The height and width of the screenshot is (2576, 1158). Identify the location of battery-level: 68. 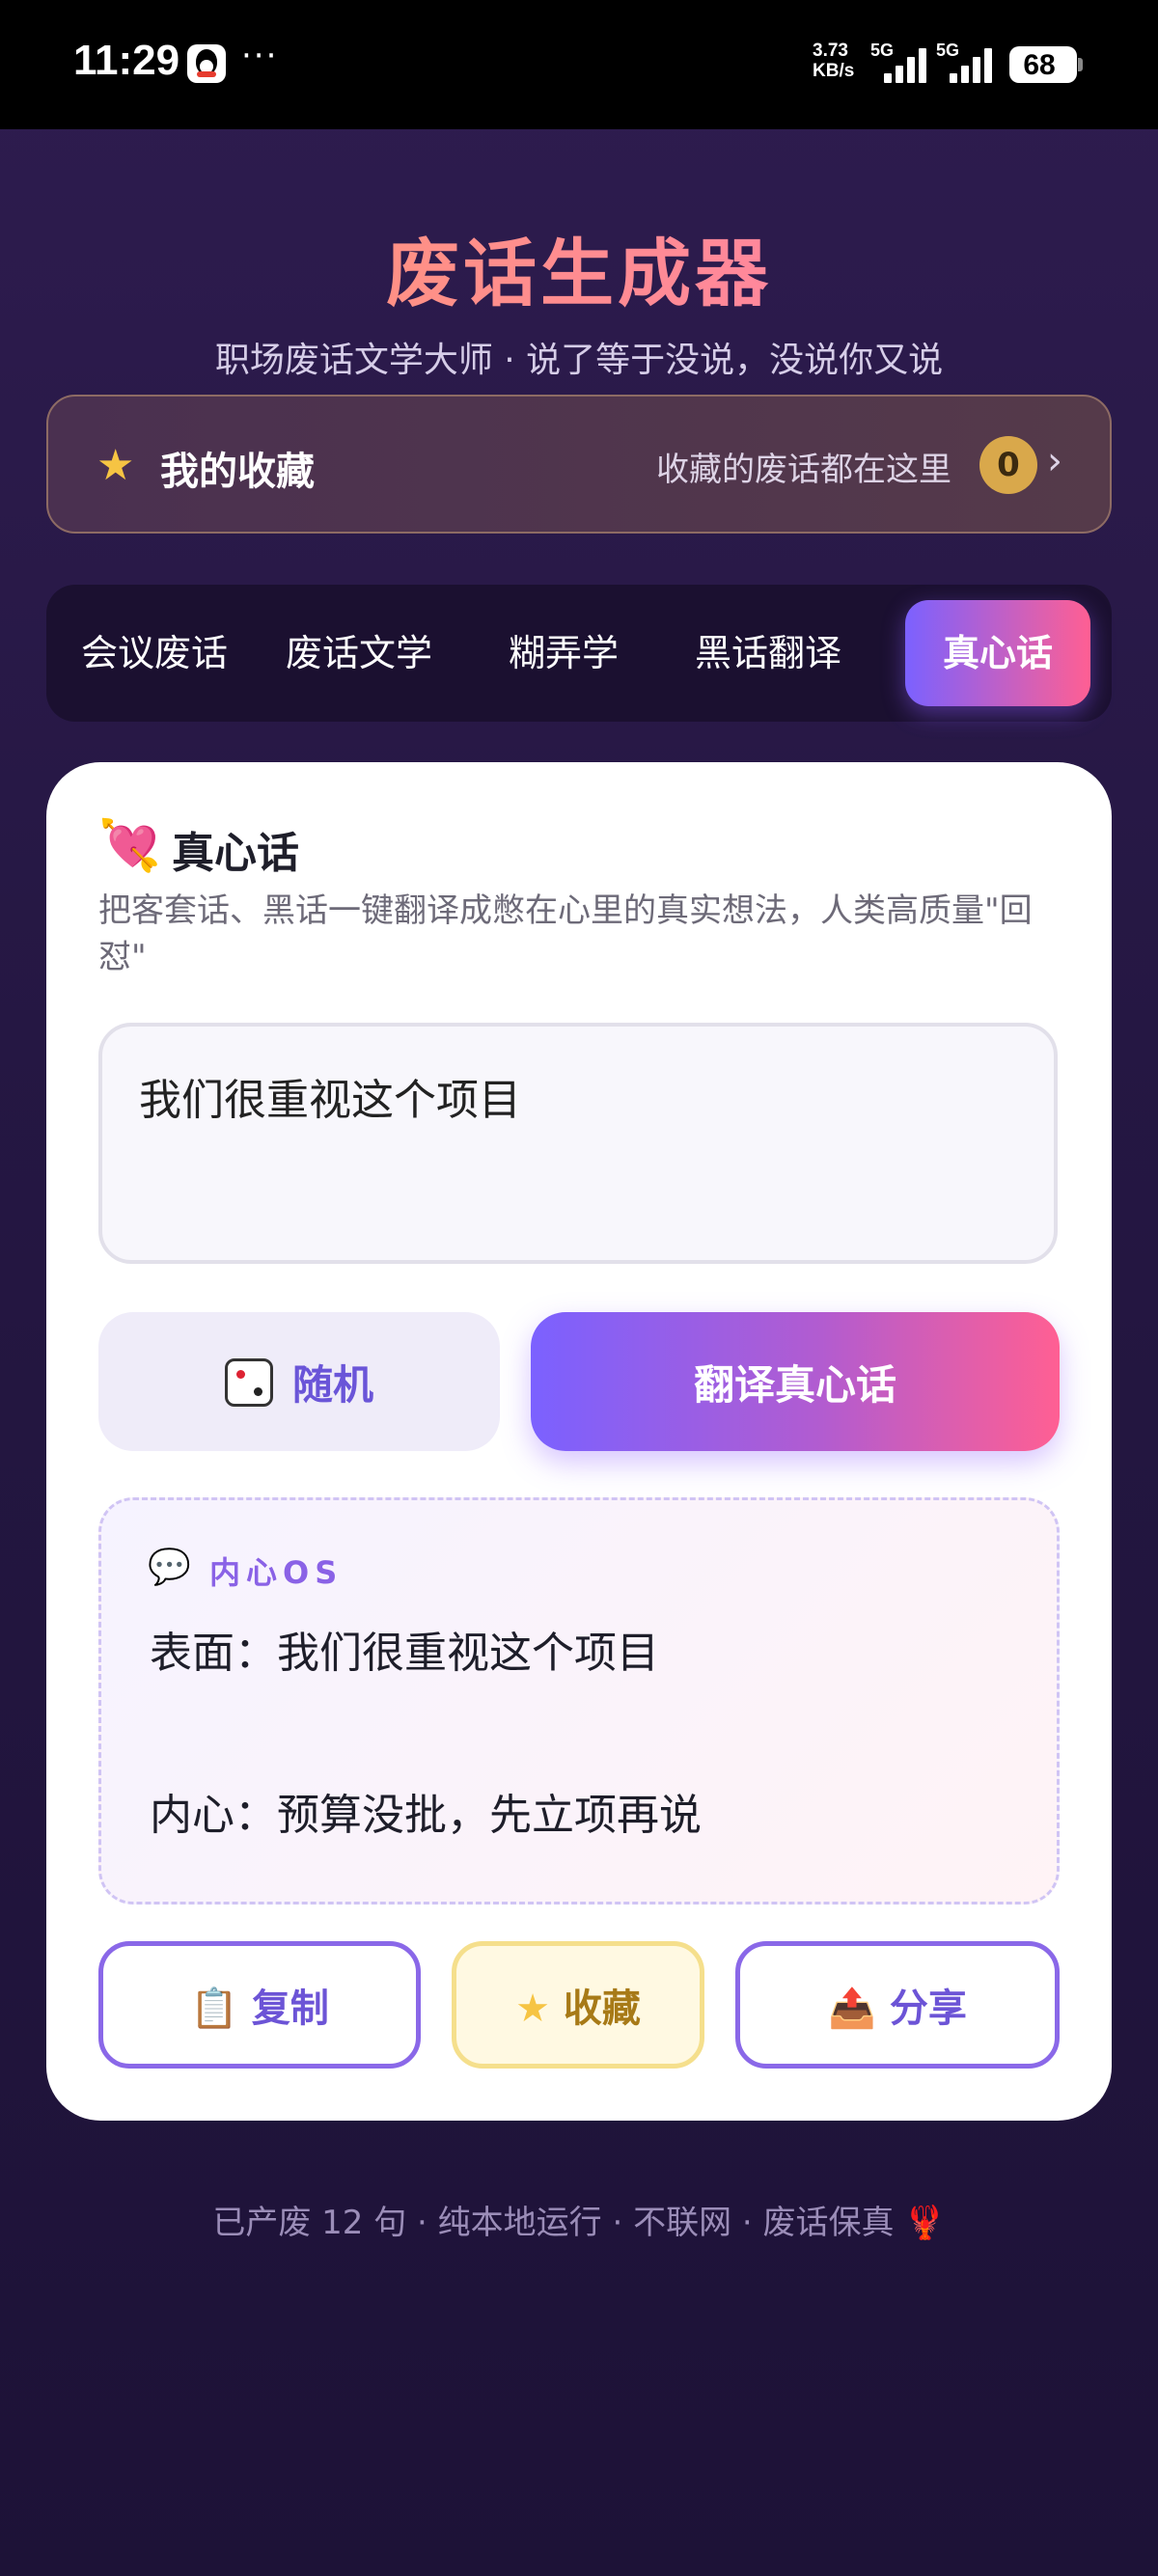
(1039, 65).